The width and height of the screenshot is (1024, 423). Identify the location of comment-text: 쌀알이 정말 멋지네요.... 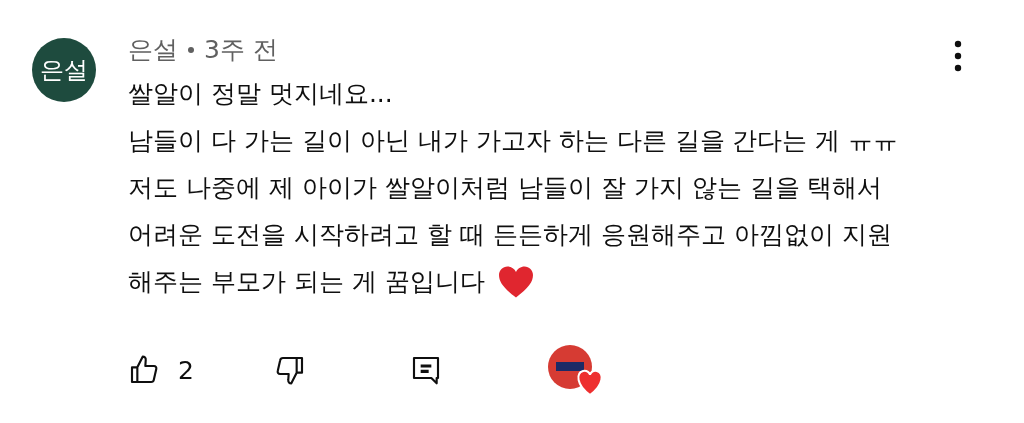
(260, 93).